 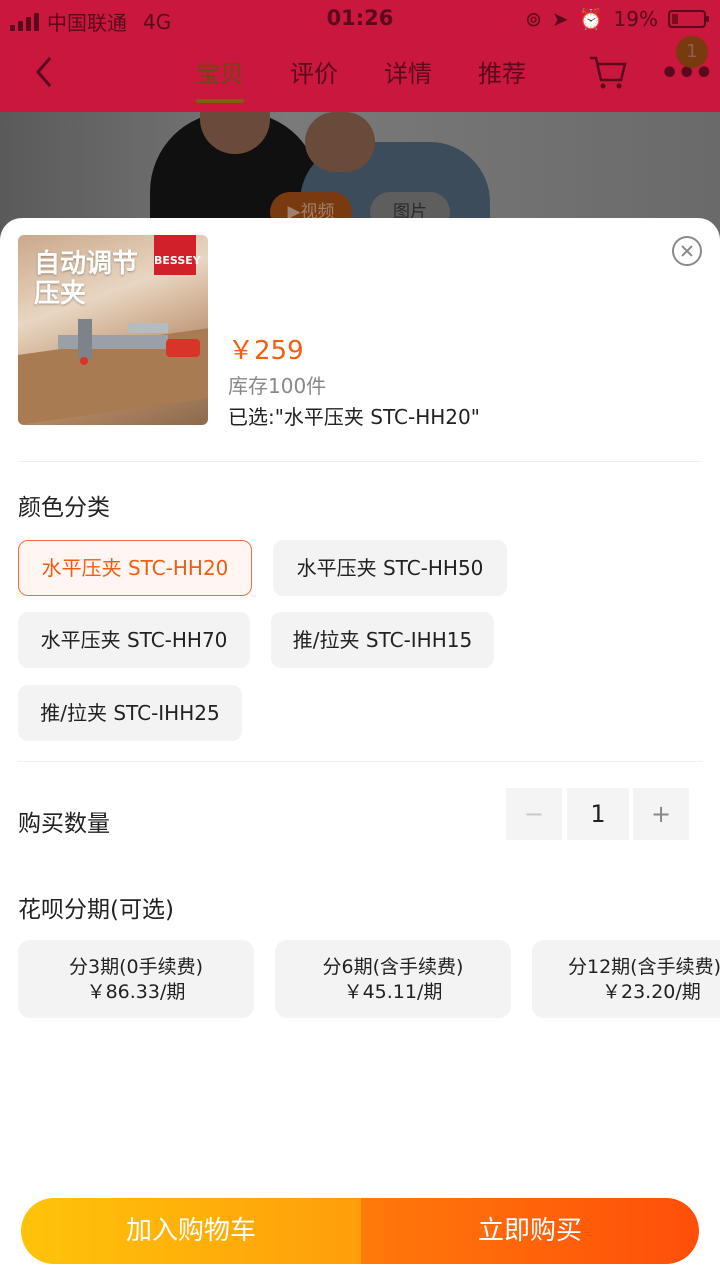 I want to click on status-bar: 中国联通 4G 01:26 ⊚ ➤ ⏰ 19%, so click(x=360, y=19).